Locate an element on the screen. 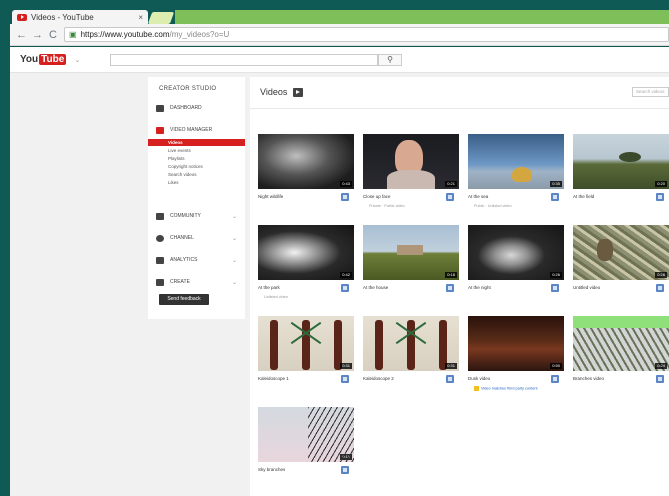 The height and width of the screenshot is (496, 669). video-duration: 0:50 is located at coordinates (556, 366).